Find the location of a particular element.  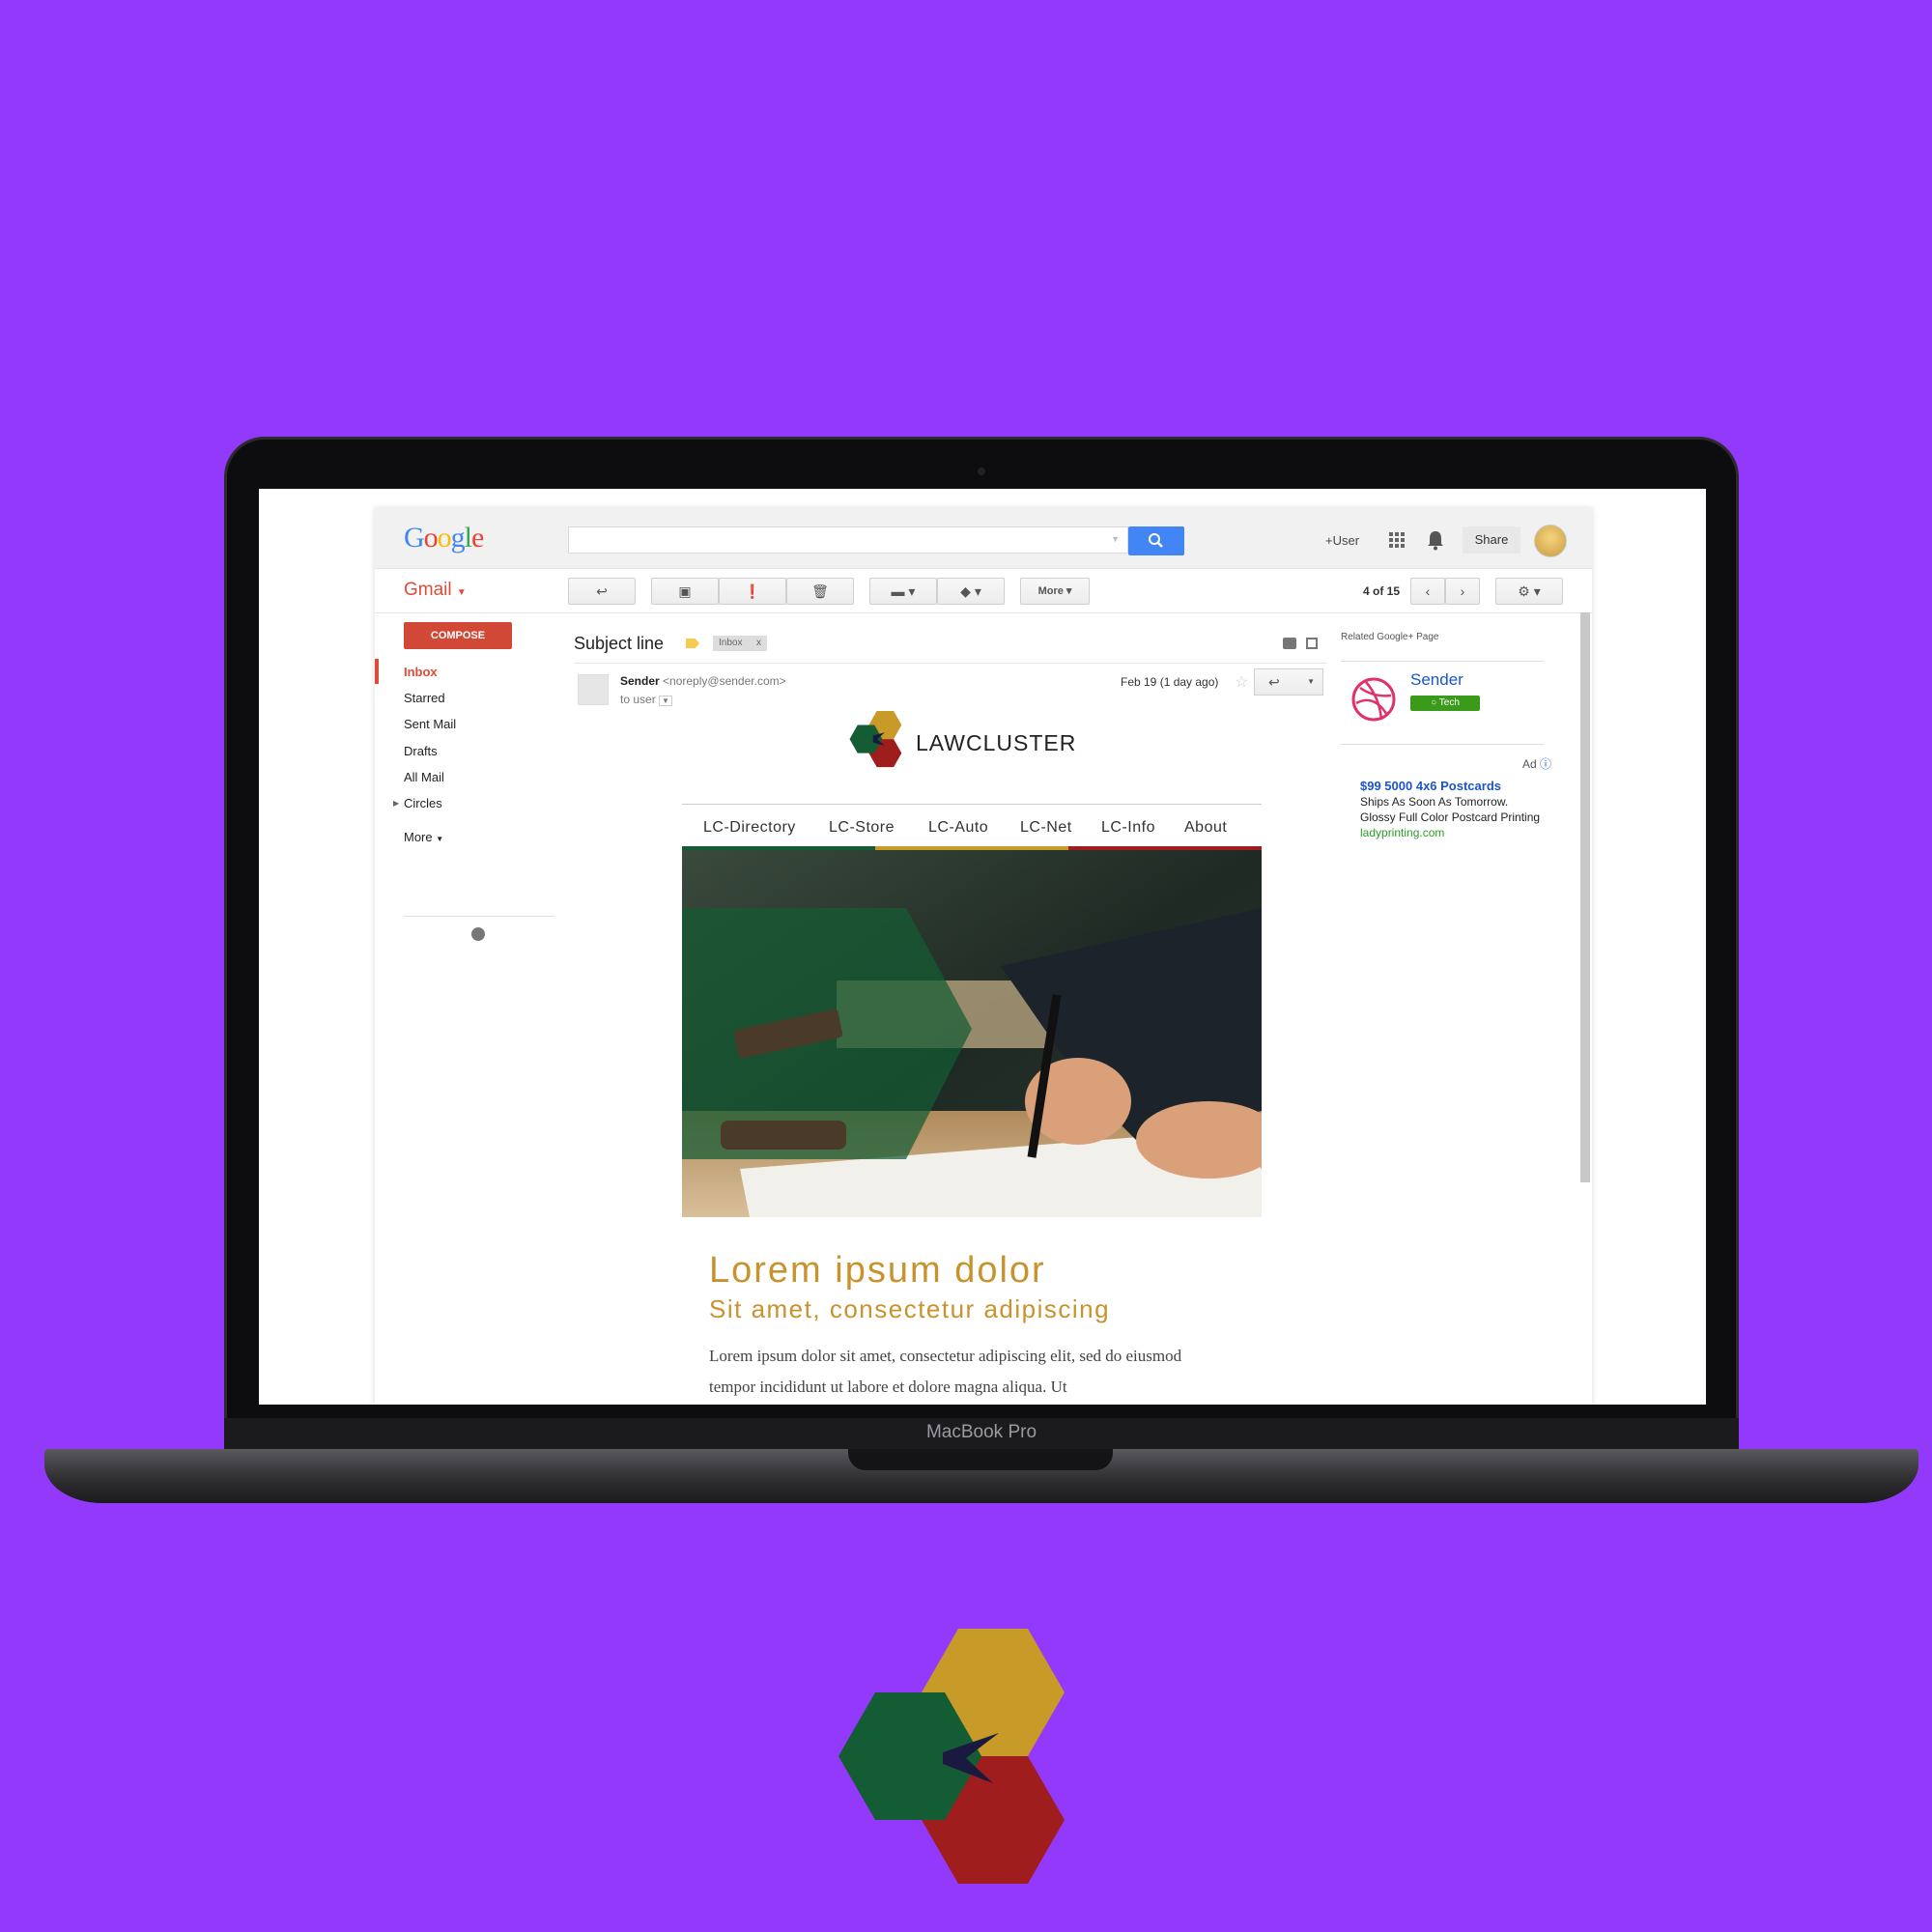

message-date: Feb 19 (1 day ago) is located at coordinates (1170, 682).